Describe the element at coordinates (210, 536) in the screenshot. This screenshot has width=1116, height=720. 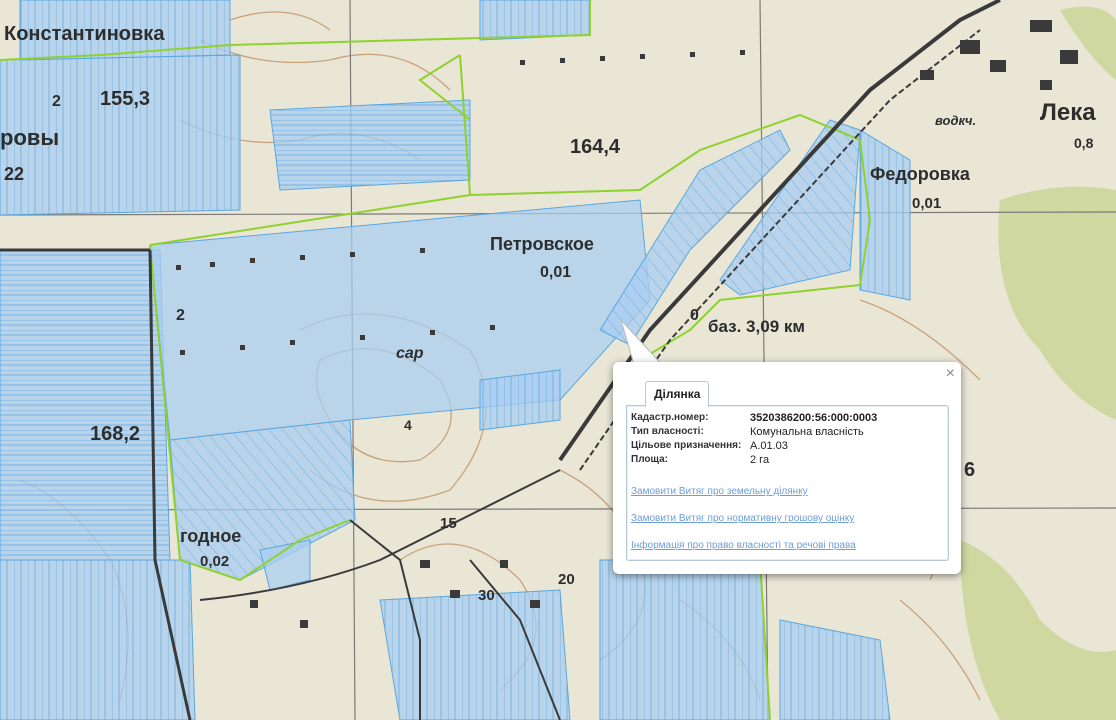
I see `label-godnoe: годное` at that location.